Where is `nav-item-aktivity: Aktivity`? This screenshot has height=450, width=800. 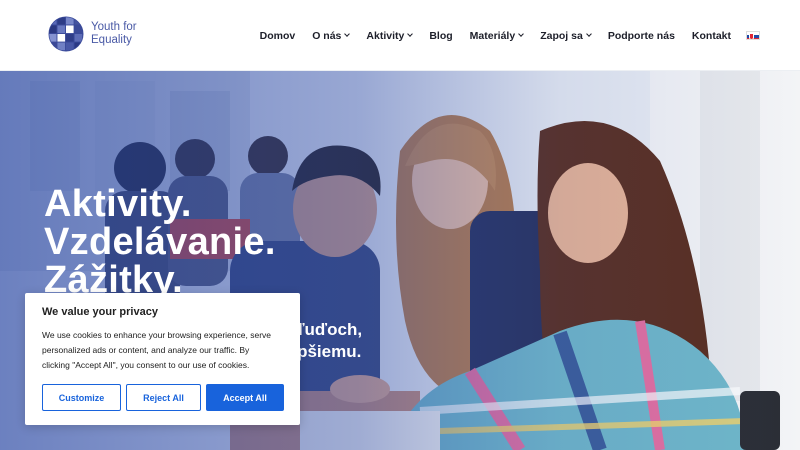
nav-item-aktivity: Aktivity is located at coordinates (390, 35).